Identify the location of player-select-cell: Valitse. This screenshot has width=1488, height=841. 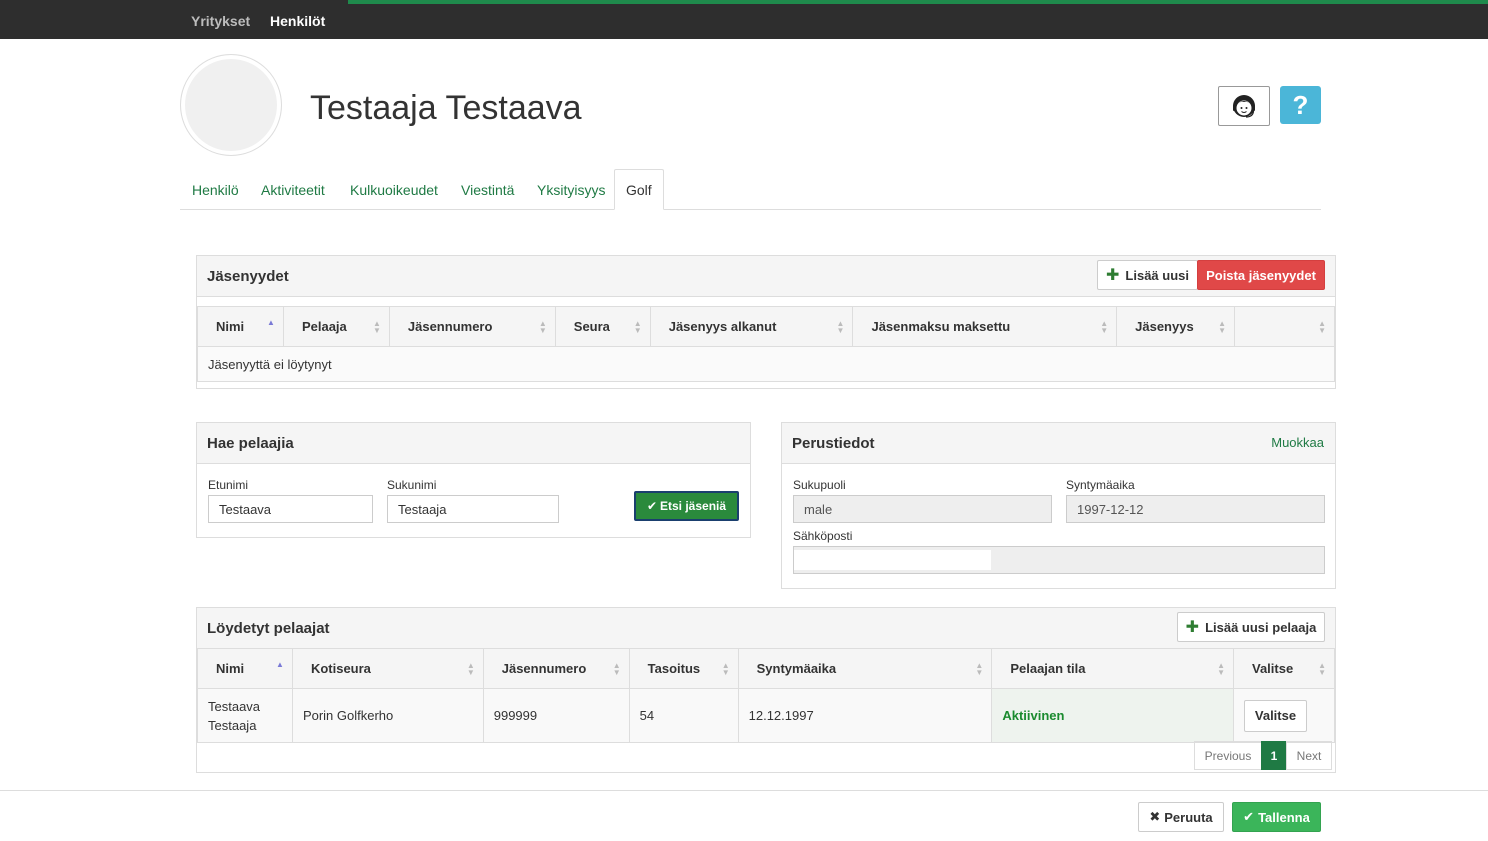
(1284, 715).